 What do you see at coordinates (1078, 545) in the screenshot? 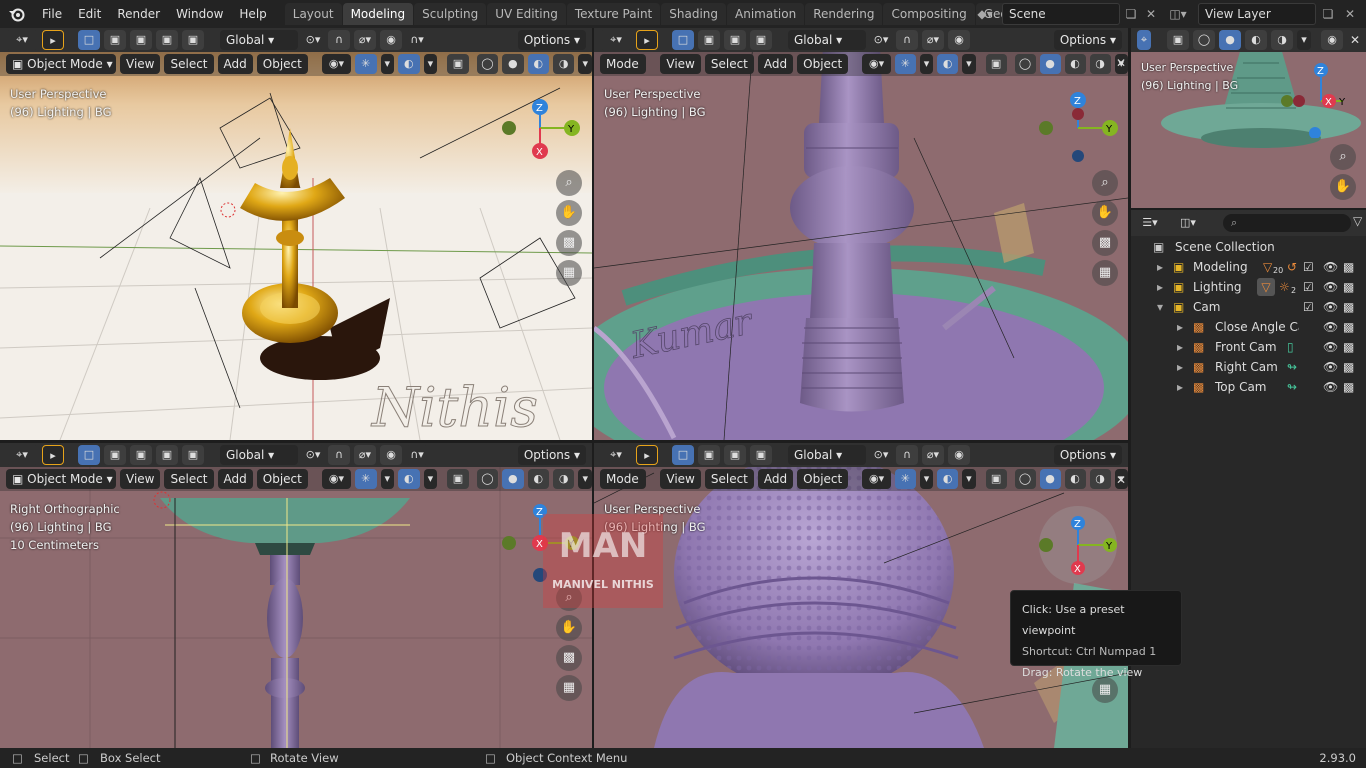
I see `navigation-gizmo: Z Y X` at bounding box center [1078, 545].